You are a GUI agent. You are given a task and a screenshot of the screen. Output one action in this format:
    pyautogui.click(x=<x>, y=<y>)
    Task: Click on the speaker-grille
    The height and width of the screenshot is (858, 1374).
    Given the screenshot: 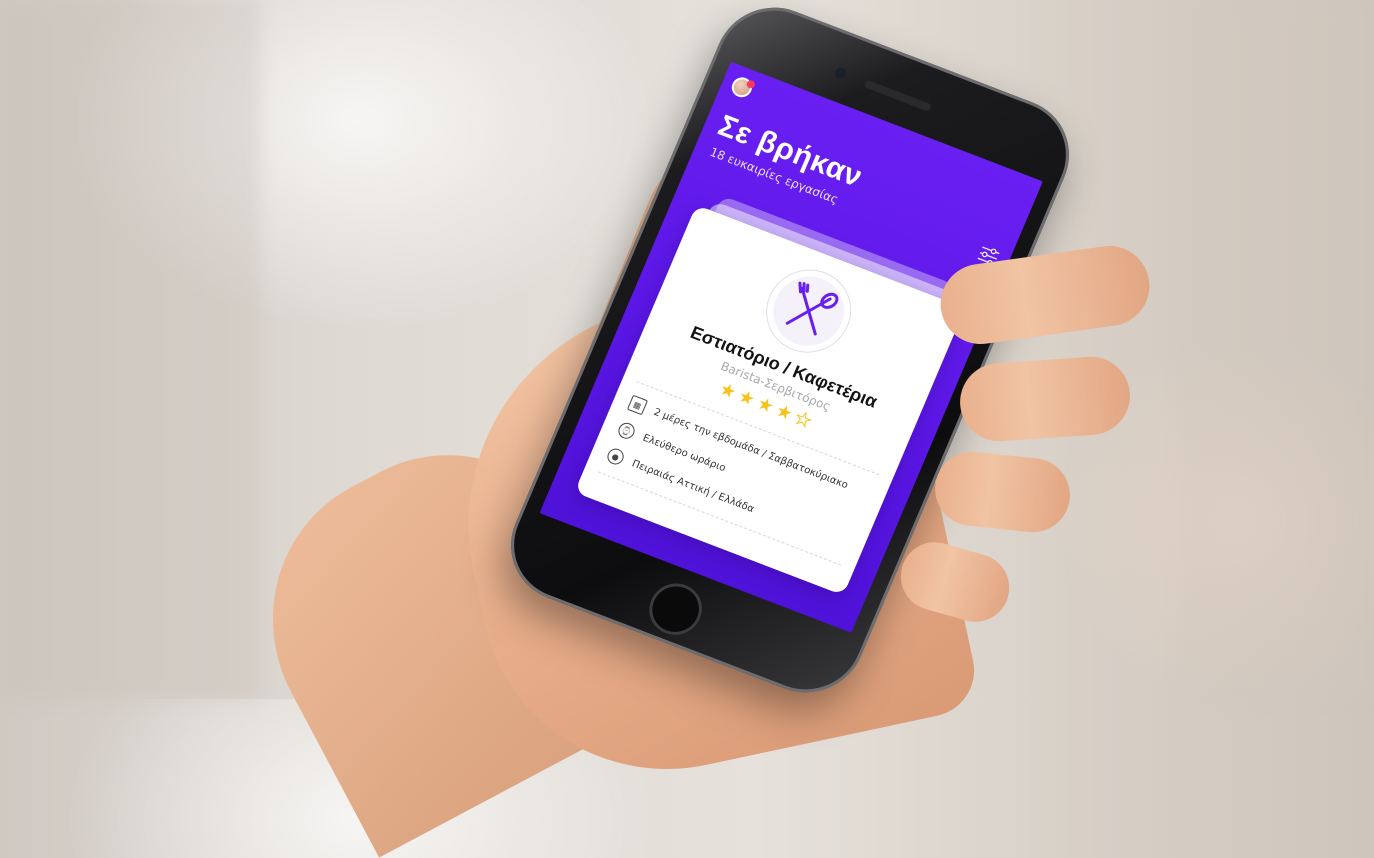 What is the action you would take?
    pyautogui.click(x=898, y=96)
    